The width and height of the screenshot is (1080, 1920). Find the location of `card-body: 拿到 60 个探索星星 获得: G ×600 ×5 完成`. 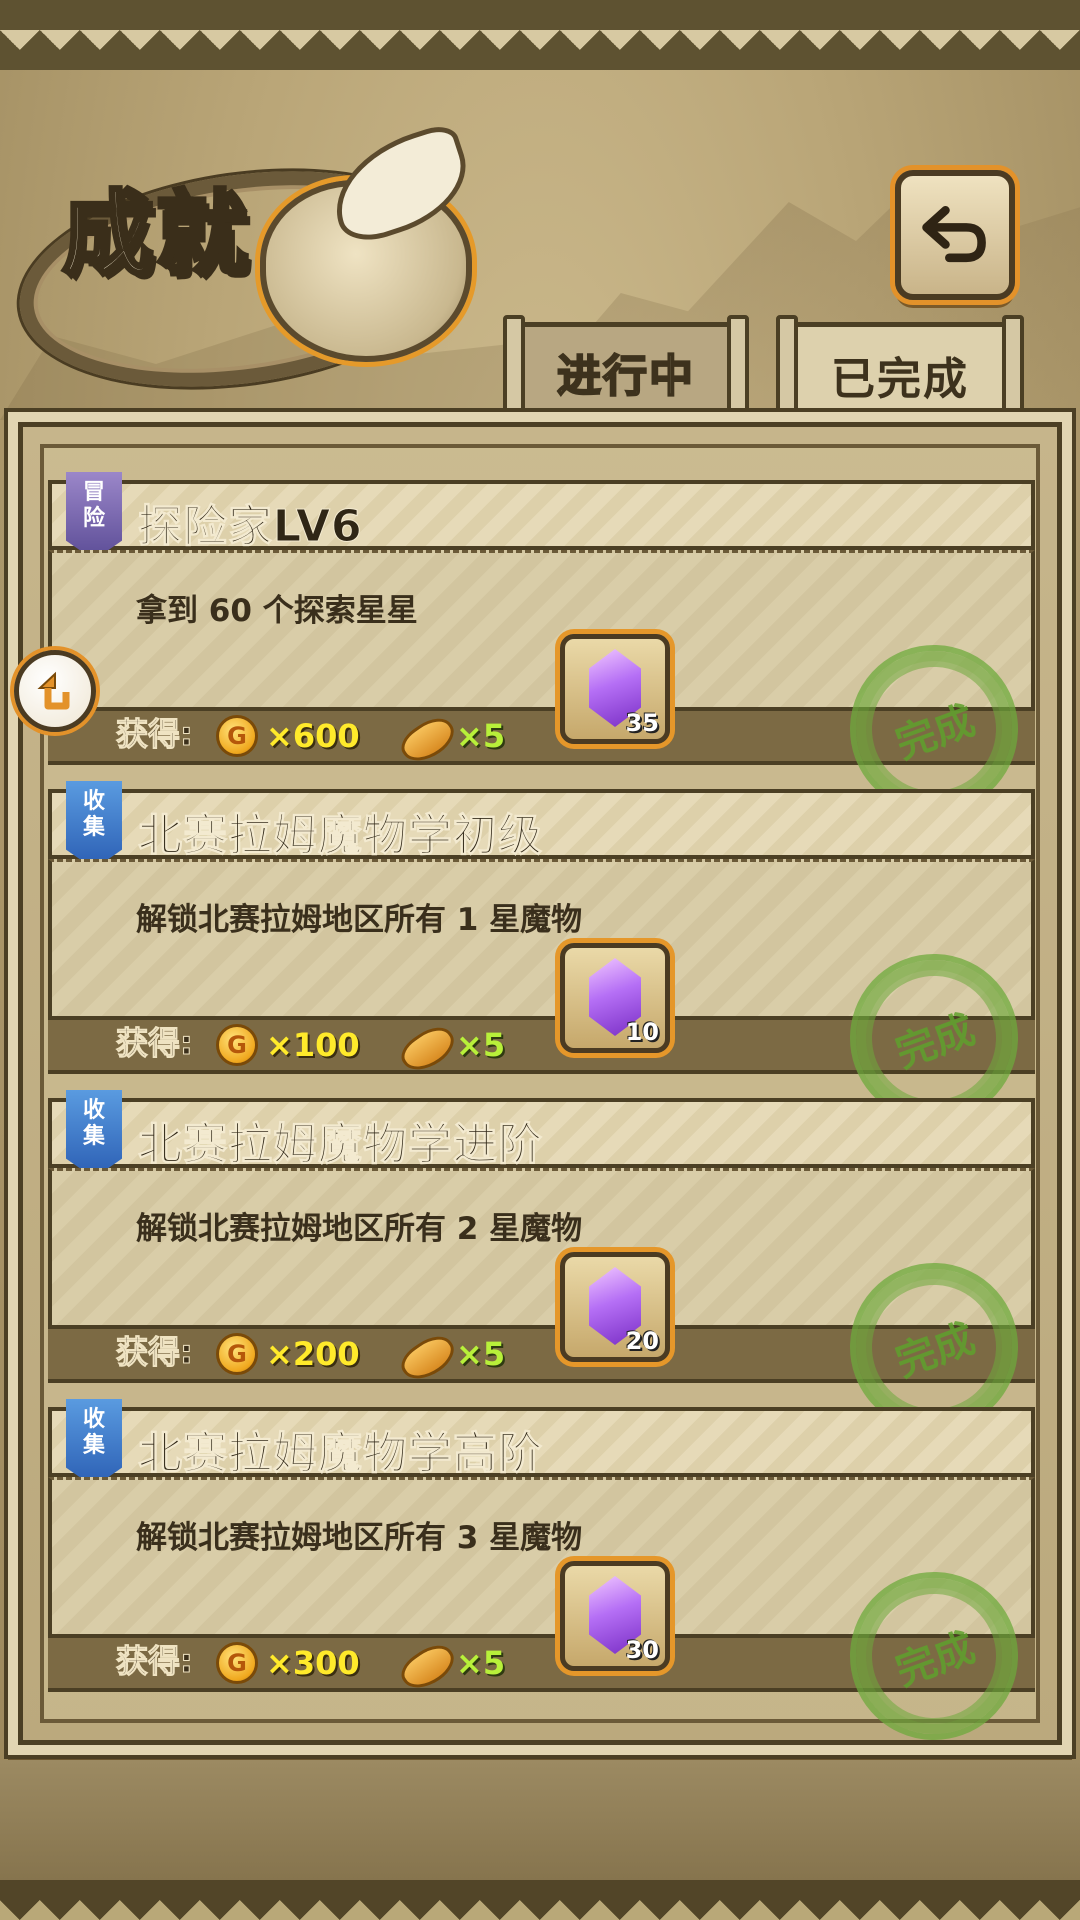

card-body: 拿到 60 个探索星星 获得: G ×600 ×5 完成 is located at coordinates (545, 693).